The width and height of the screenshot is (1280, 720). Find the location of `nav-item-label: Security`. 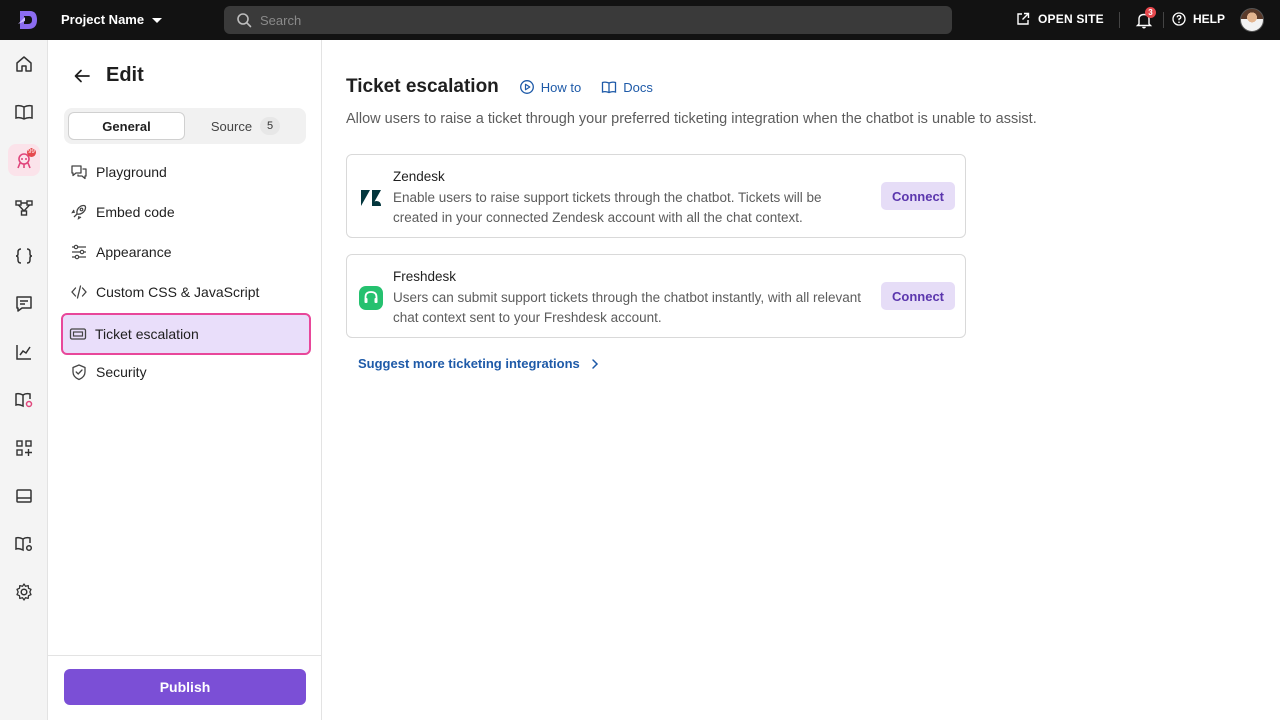

nav-item-label: Security is located at coordinates (121, 372).